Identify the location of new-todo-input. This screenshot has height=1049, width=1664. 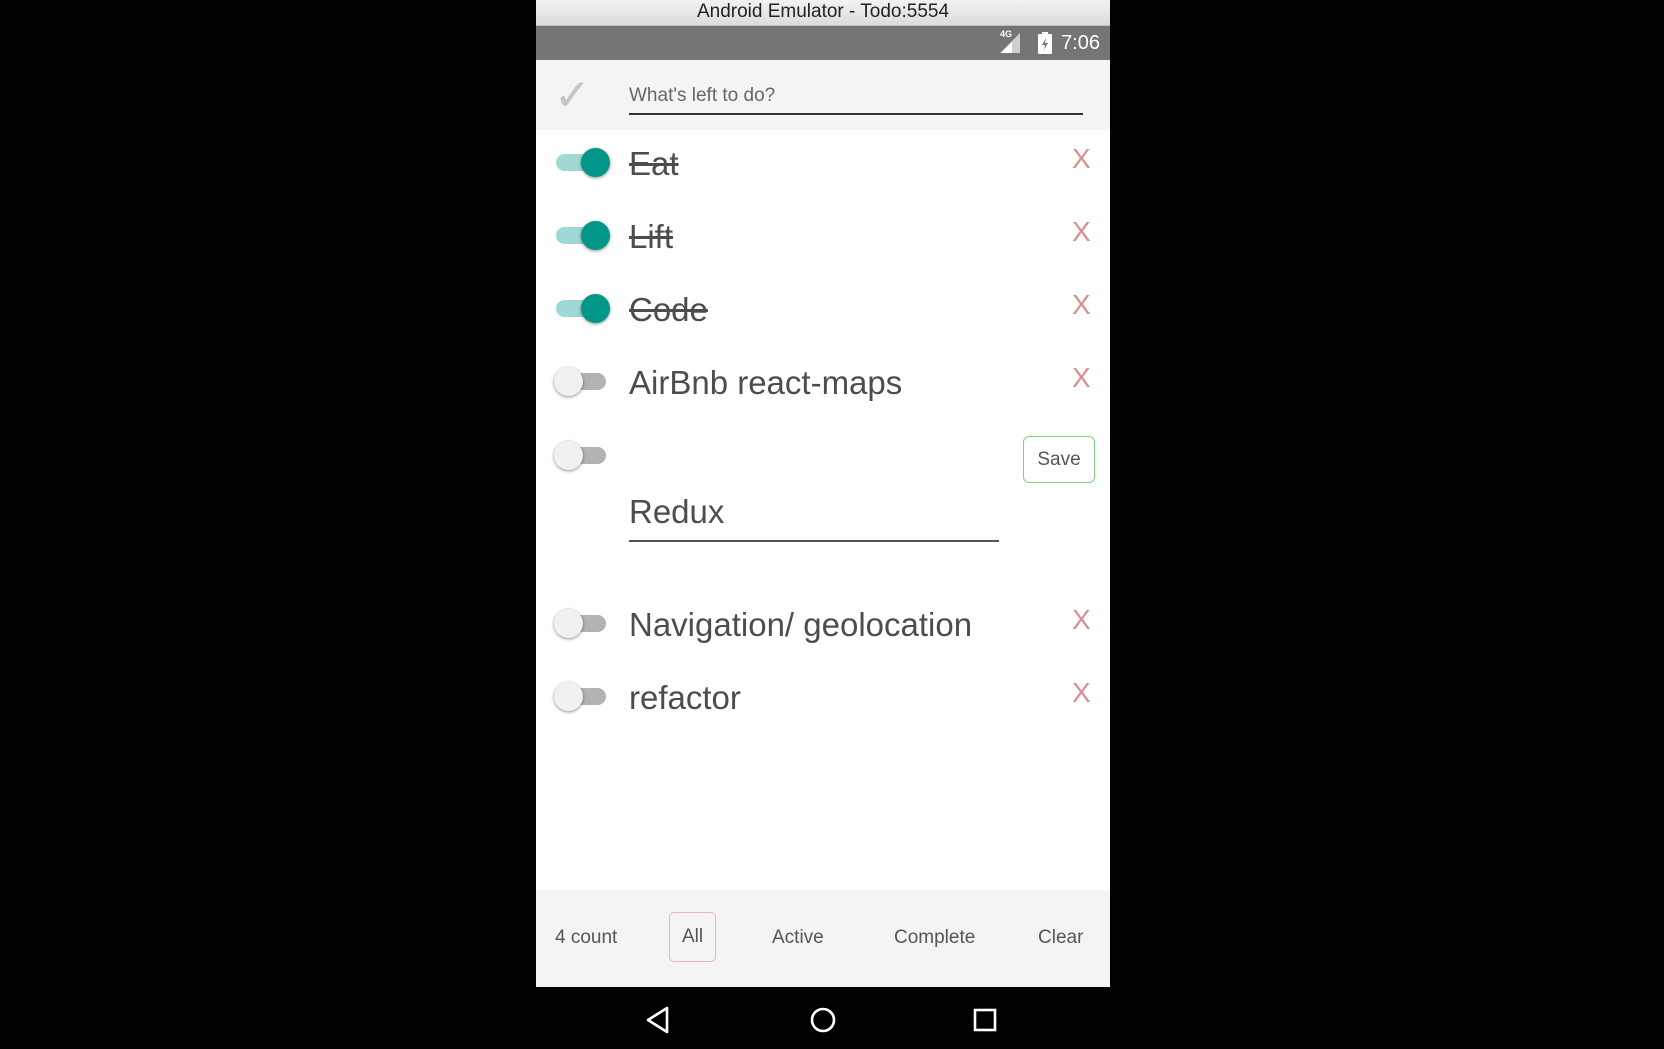
(856, 95).